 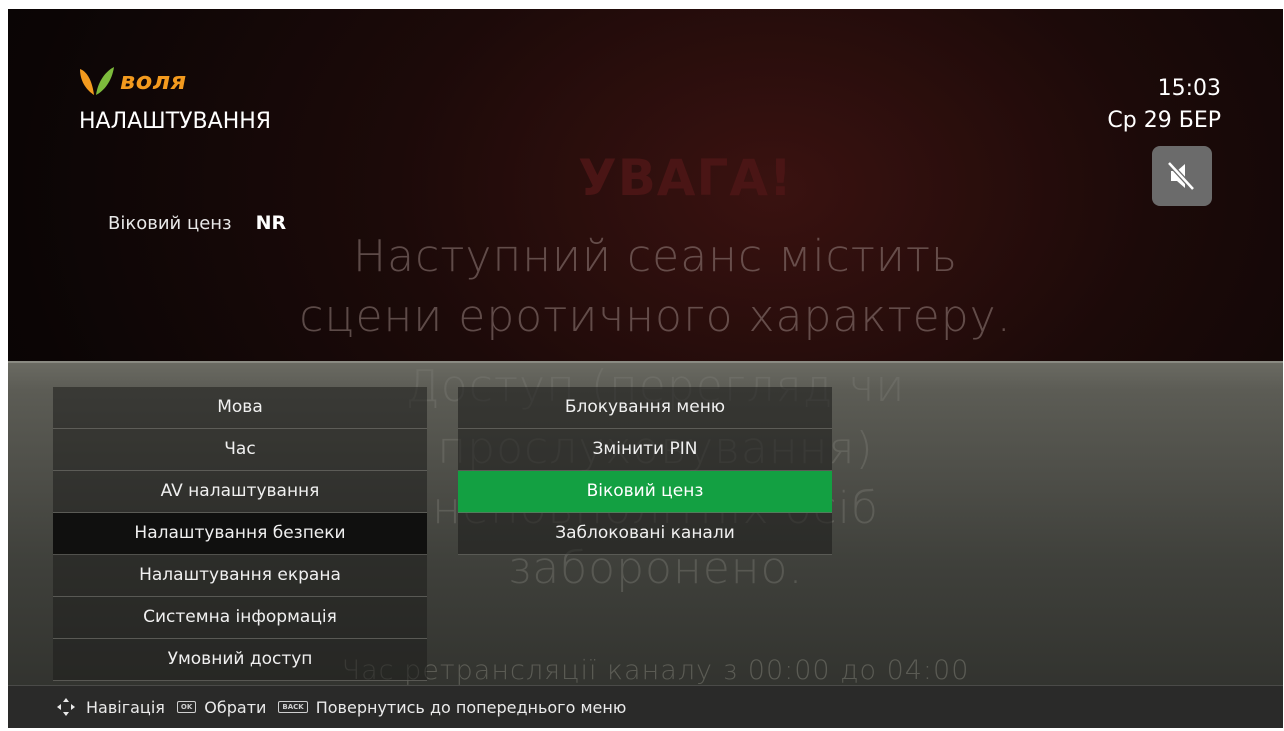 What do you see at coordinates (1189, 88) in the screenshot?
I see `clock: 15:03` at bounding box center [1189, 88].